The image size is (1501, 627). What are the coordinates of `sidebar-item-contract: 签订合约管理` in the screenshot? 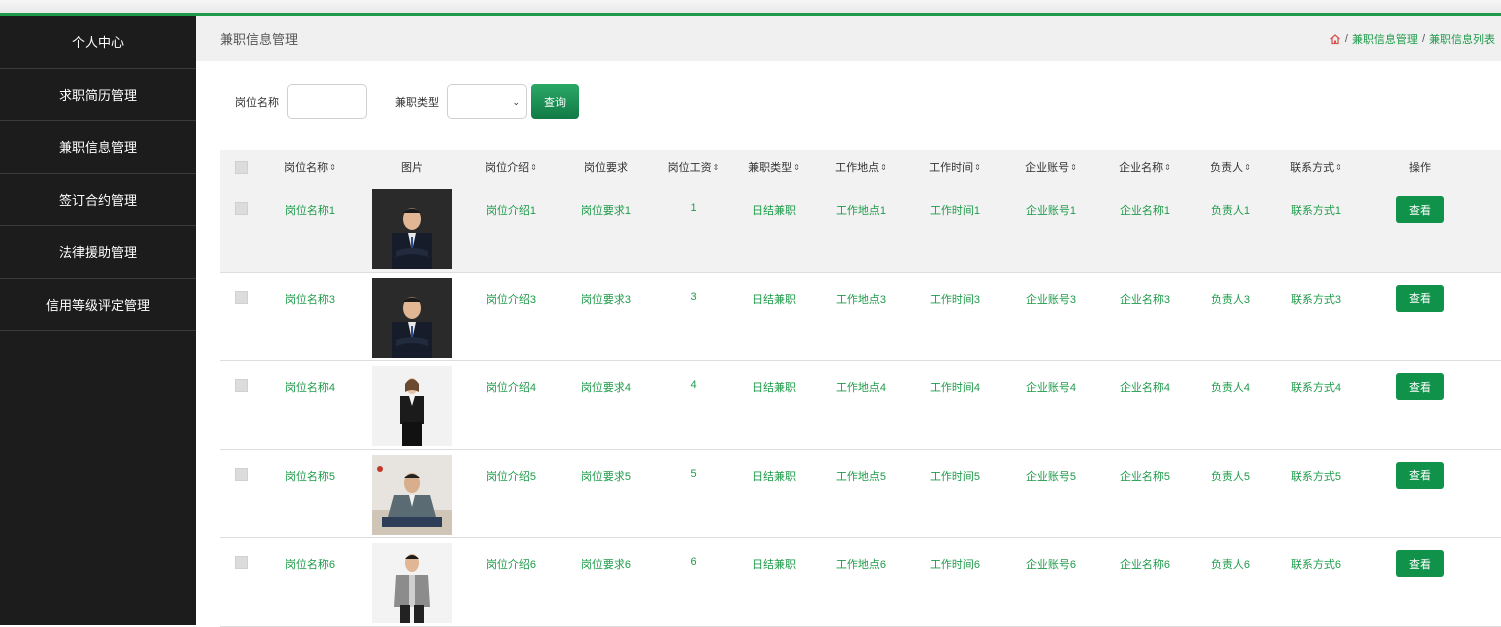 It's located at (98, 200).